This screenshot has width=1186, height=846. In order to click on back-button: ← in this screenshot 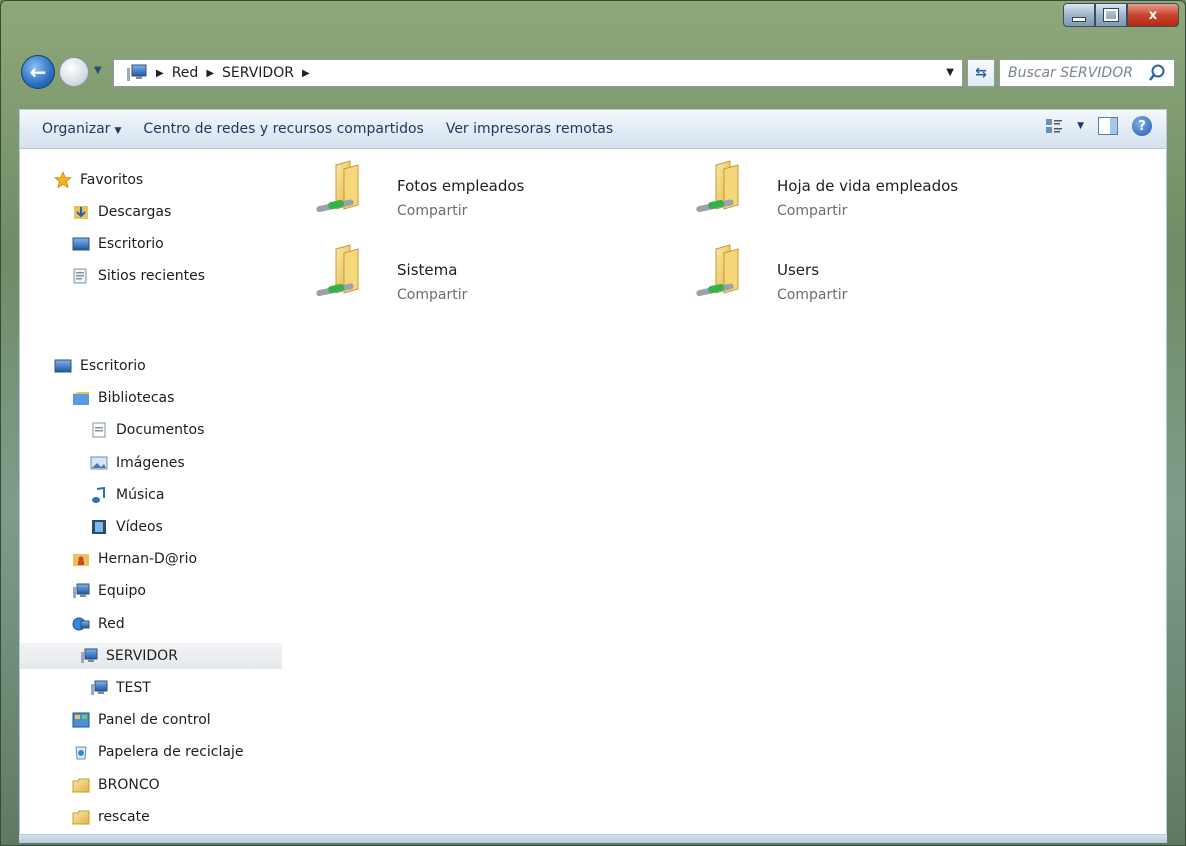, I will do `click(38, 72)`.